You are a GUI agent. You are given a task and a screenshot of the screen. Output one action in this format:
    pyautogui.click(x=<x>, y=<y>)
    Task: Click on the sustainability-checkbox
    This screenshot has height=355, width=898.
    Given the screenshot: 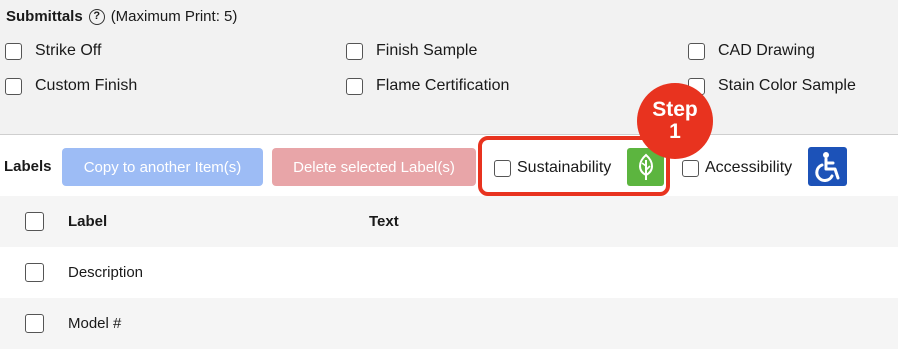 What is the action you would take?
    pyautogui.click(x=502, y=168)
    